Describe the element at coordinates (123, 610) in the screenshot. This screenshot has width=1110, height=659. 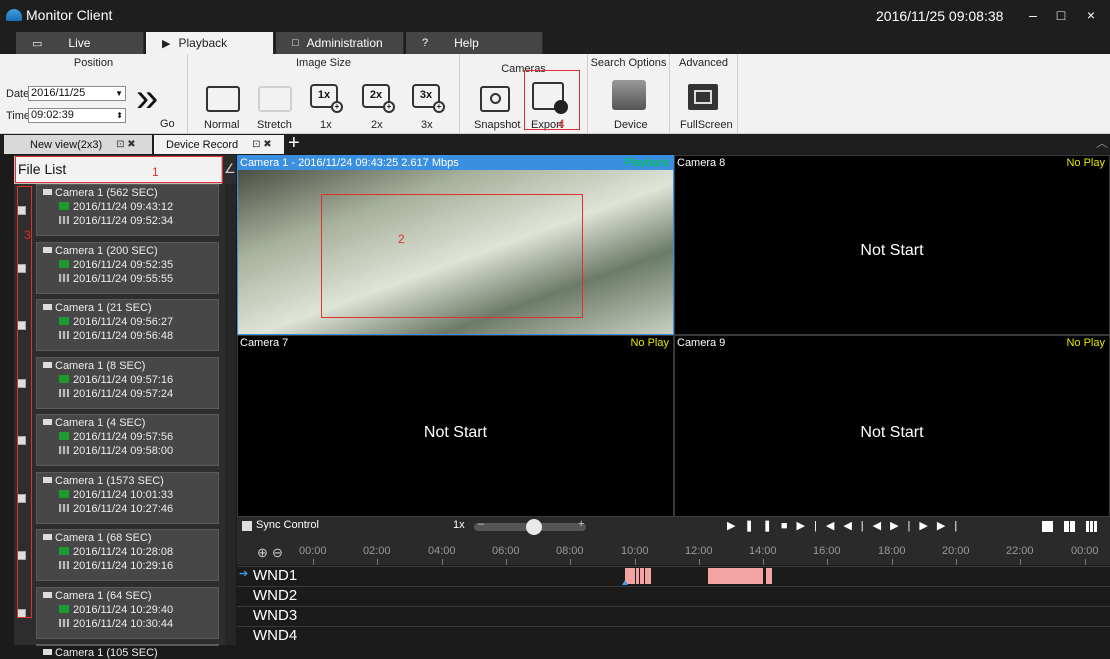
I see `record-start-text: 2016/11/24 10:29:40` at that location.